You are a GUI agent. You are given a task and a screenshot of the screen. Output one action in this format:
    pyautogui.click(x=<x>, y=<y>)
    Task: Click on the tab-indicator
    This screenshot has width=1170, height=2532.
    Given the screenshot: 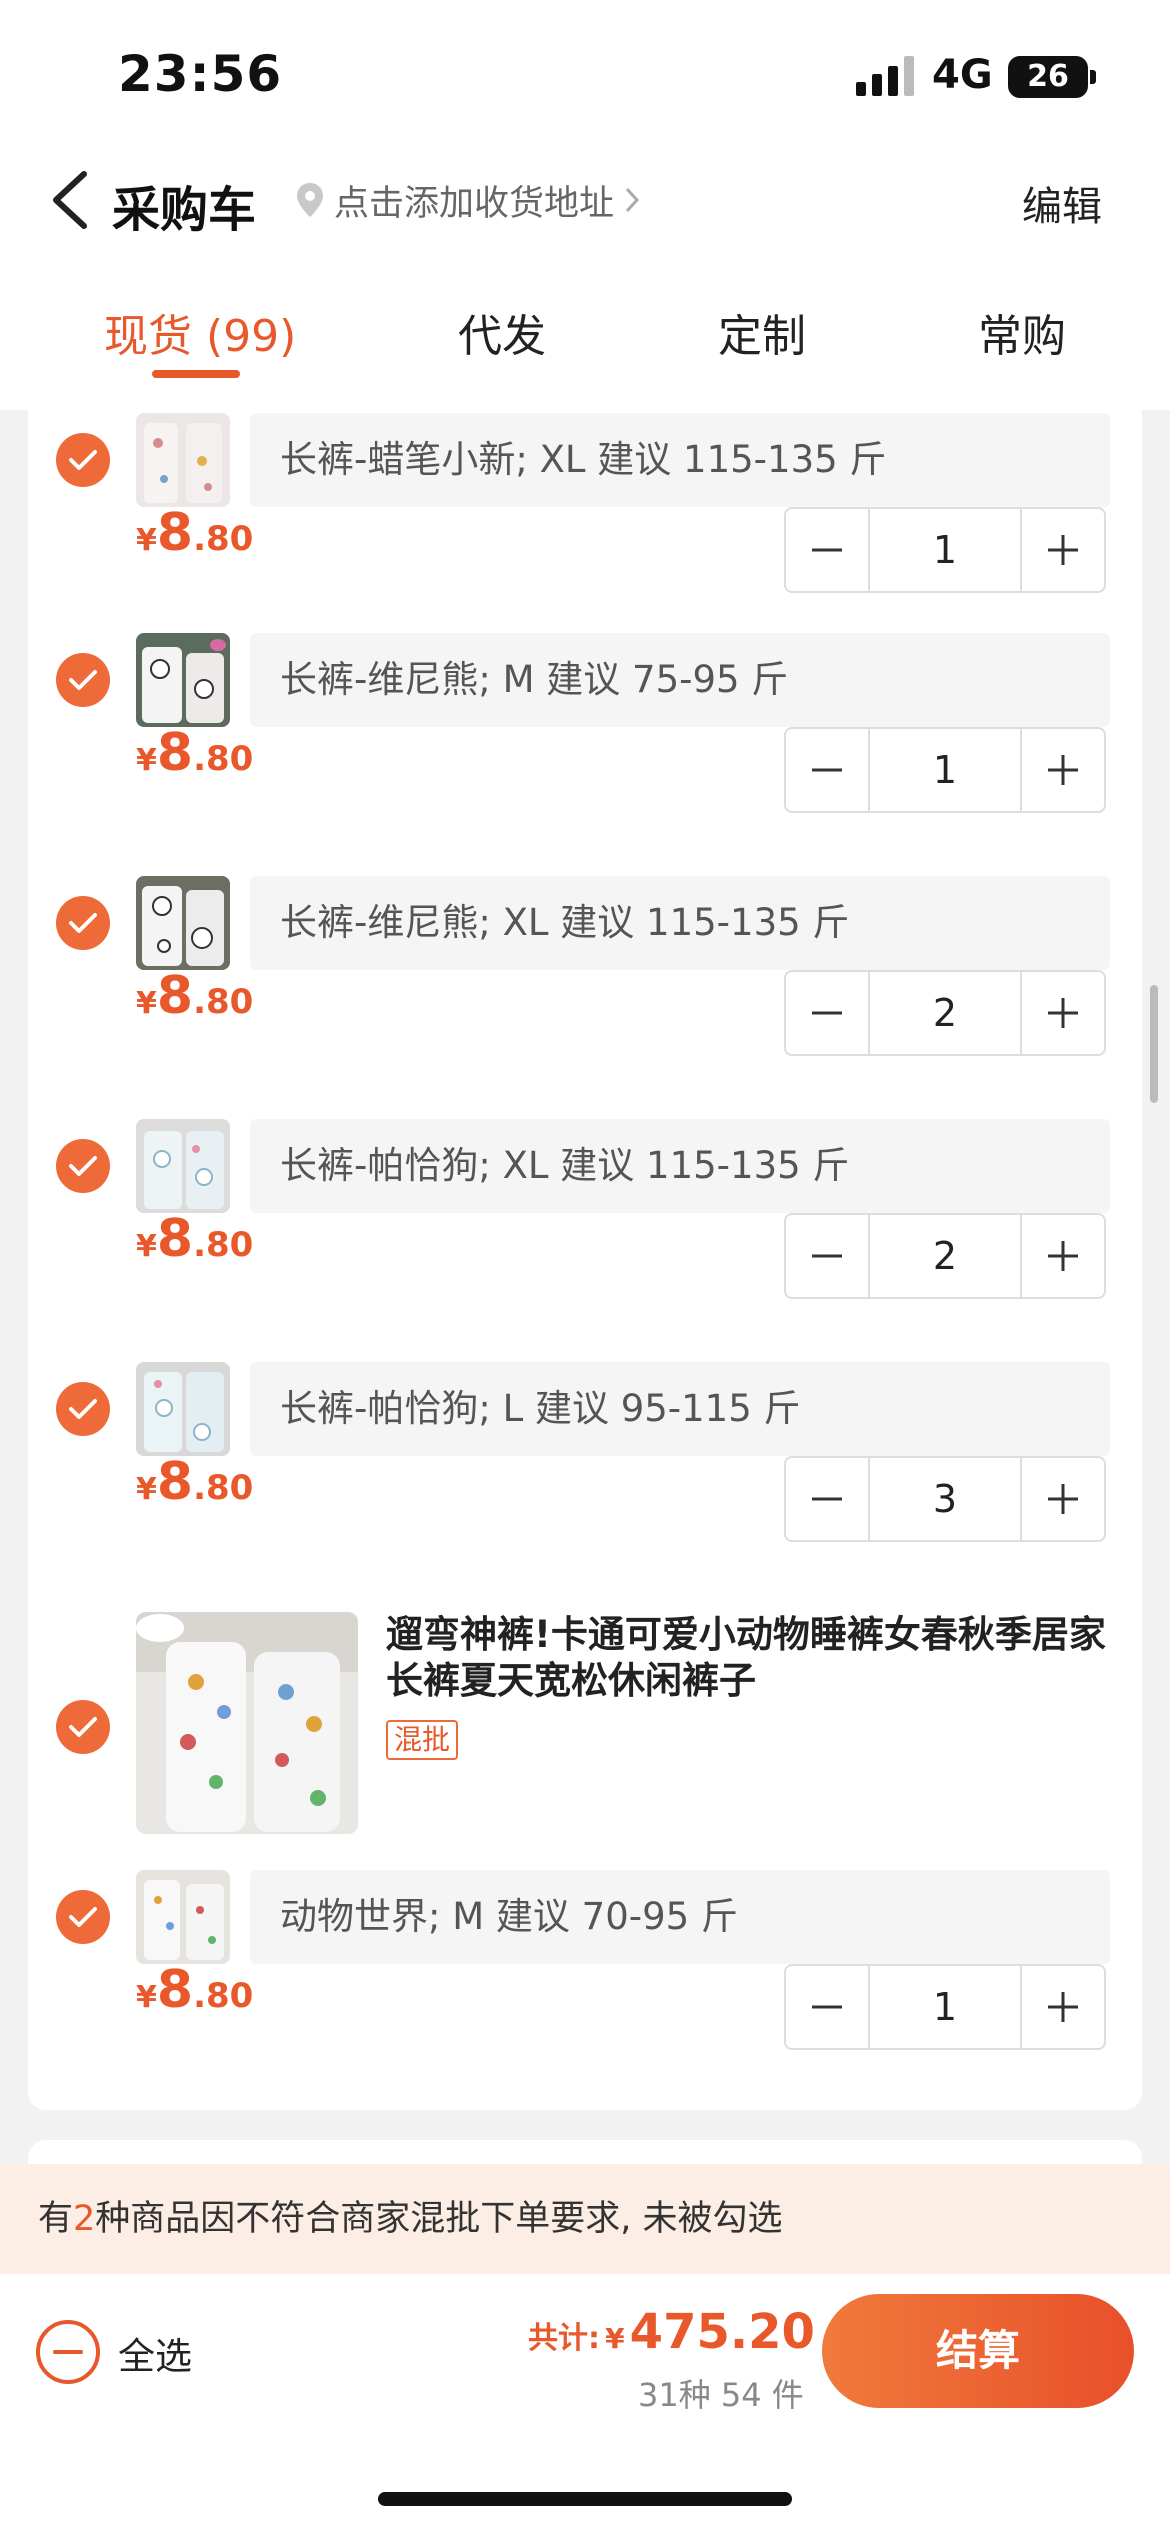 What is the action you would take?
    pyautogui.click(x=196, y=374)
    